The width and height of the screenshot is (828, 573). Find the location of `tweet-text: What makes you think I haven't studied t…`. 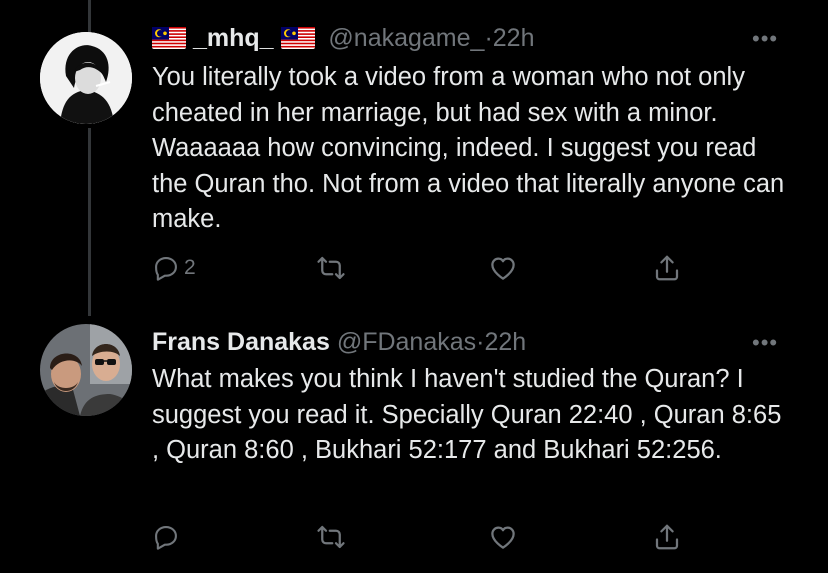

tweet-text: What makes you think I haven't studied t… is located at coordinates (467, 414).